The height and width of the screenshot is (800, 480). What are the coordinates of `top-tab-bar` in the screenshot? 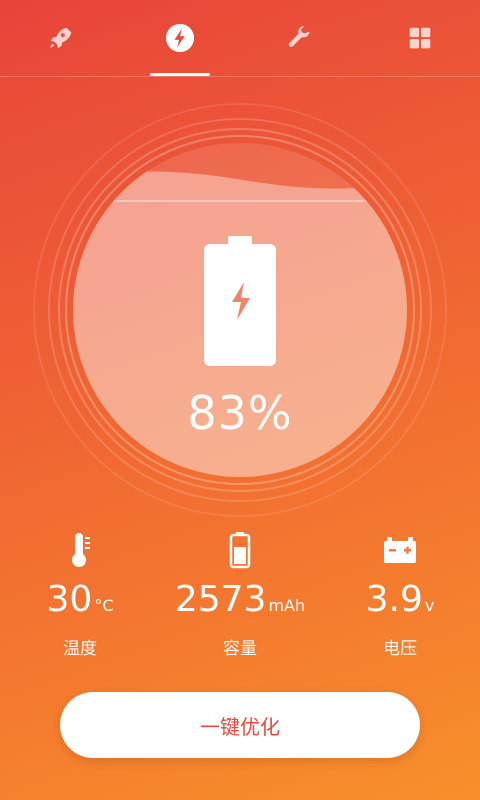 It's located at (240, 38).